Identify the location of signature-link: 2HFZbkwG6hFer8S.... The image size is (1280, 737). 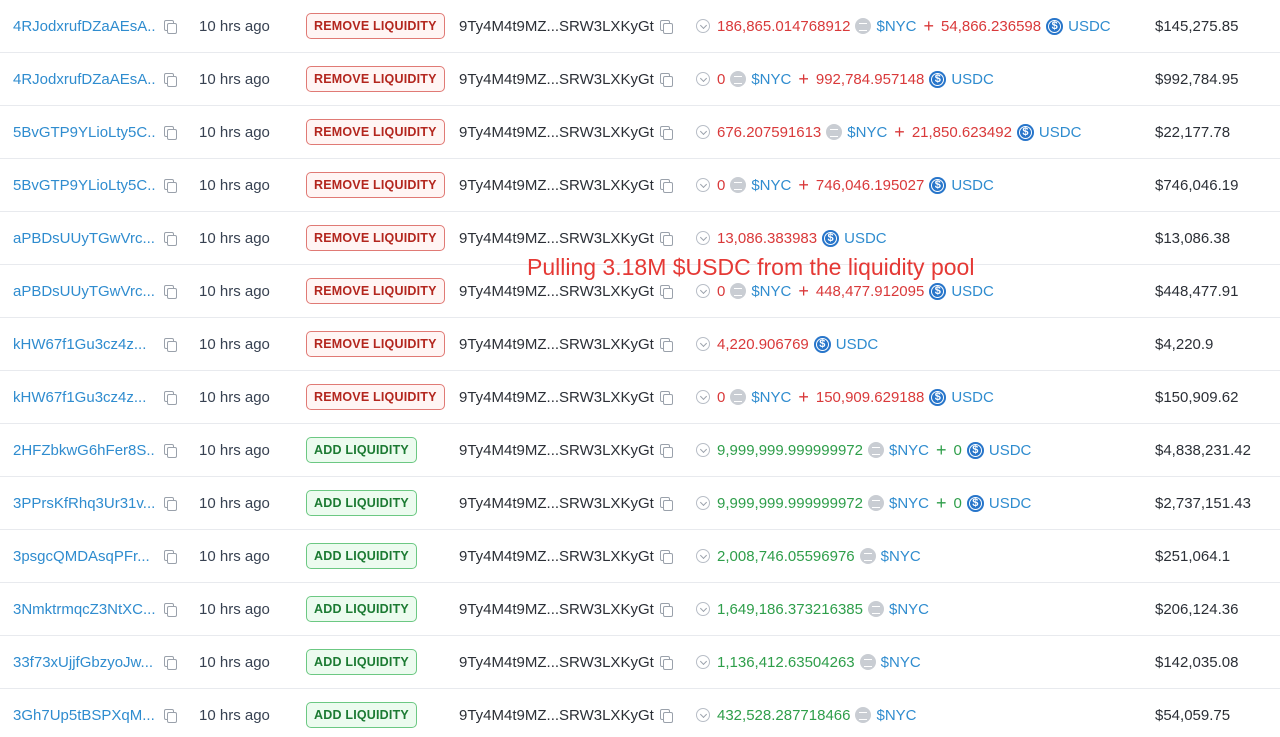
(84, 450).